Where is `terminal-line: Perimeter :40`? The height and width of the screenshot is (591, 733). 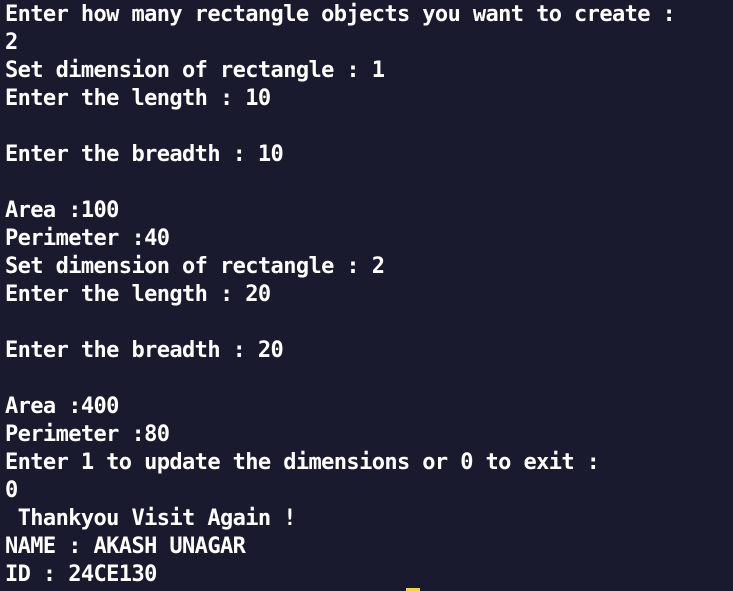
terminal-line: Perimeter :40 is located at coordinates (87, 238).